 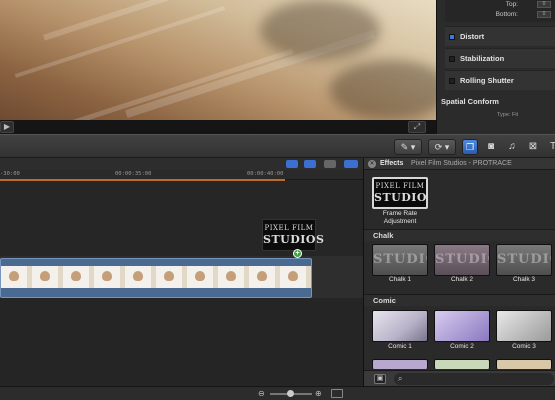 I want to click on add-icon: +, so click(x=297, y=253).